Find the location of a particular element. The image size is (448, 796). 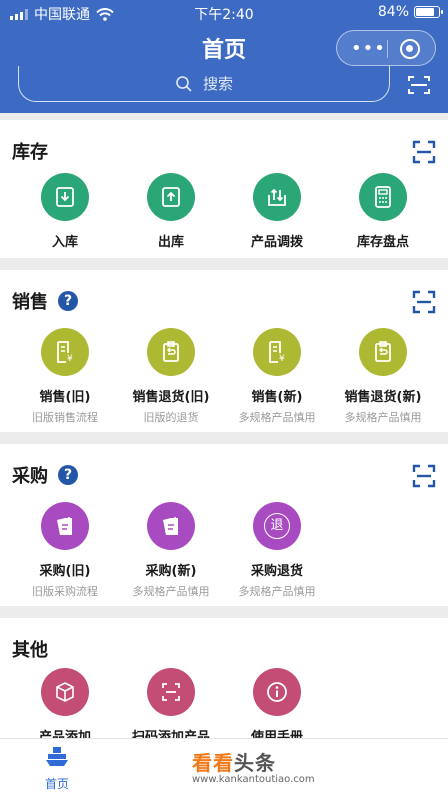

purchase-return-button: 退 采购退货 多规格产品慎用 is located at coordinates (277, 550).